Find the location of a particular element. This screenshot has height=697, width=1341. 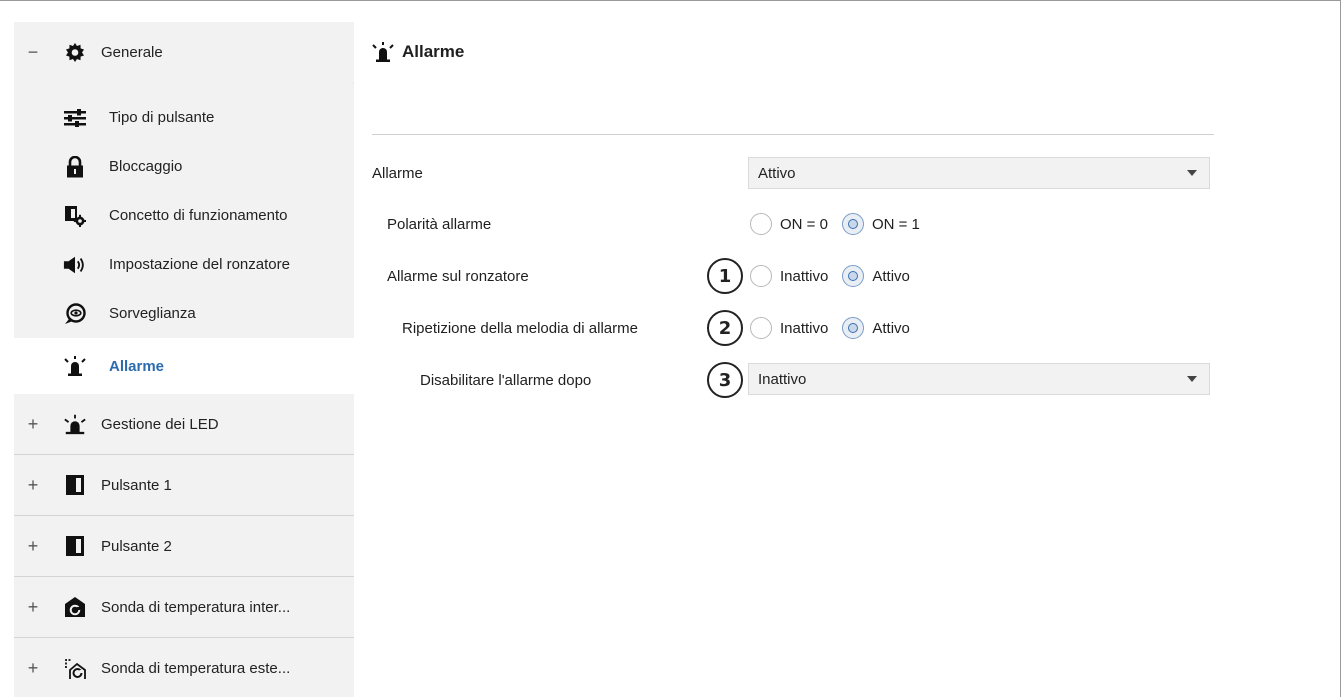

divider is located at coordinates (793, 134).